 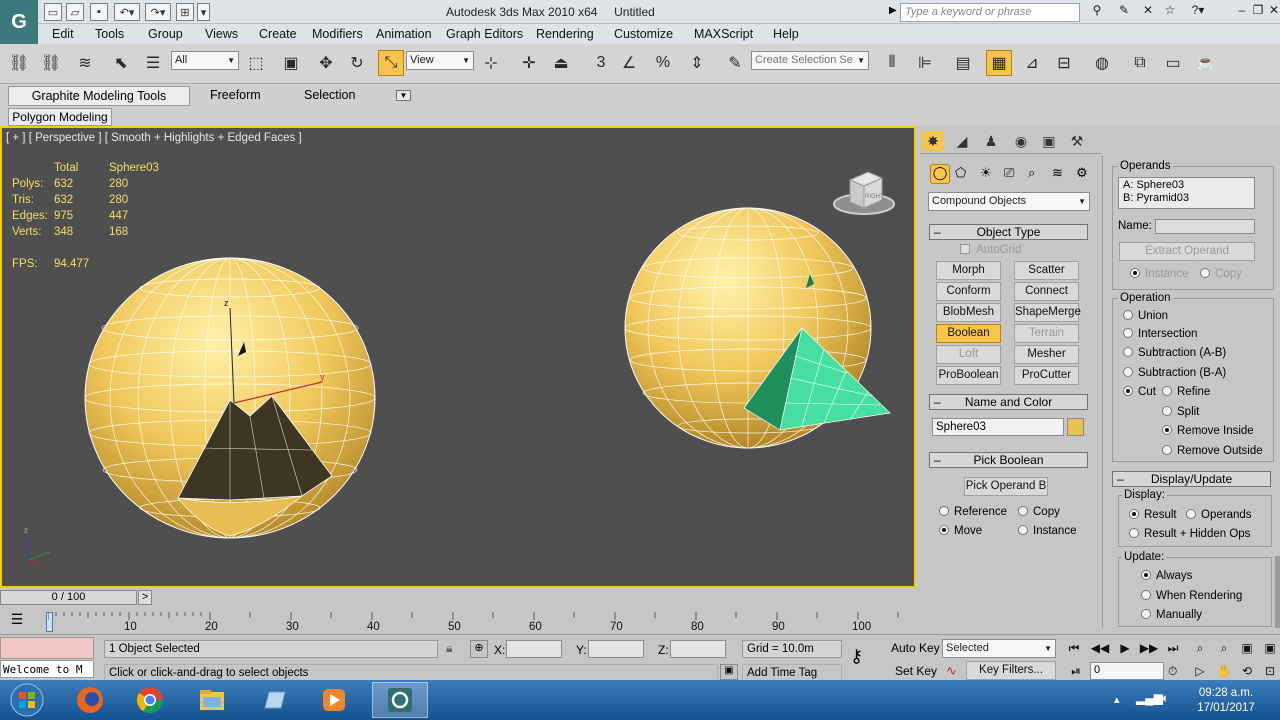 I want to click on taskbar-clock: 09:28 a.m. 17/01/2017, so click(x=1226, y=701).